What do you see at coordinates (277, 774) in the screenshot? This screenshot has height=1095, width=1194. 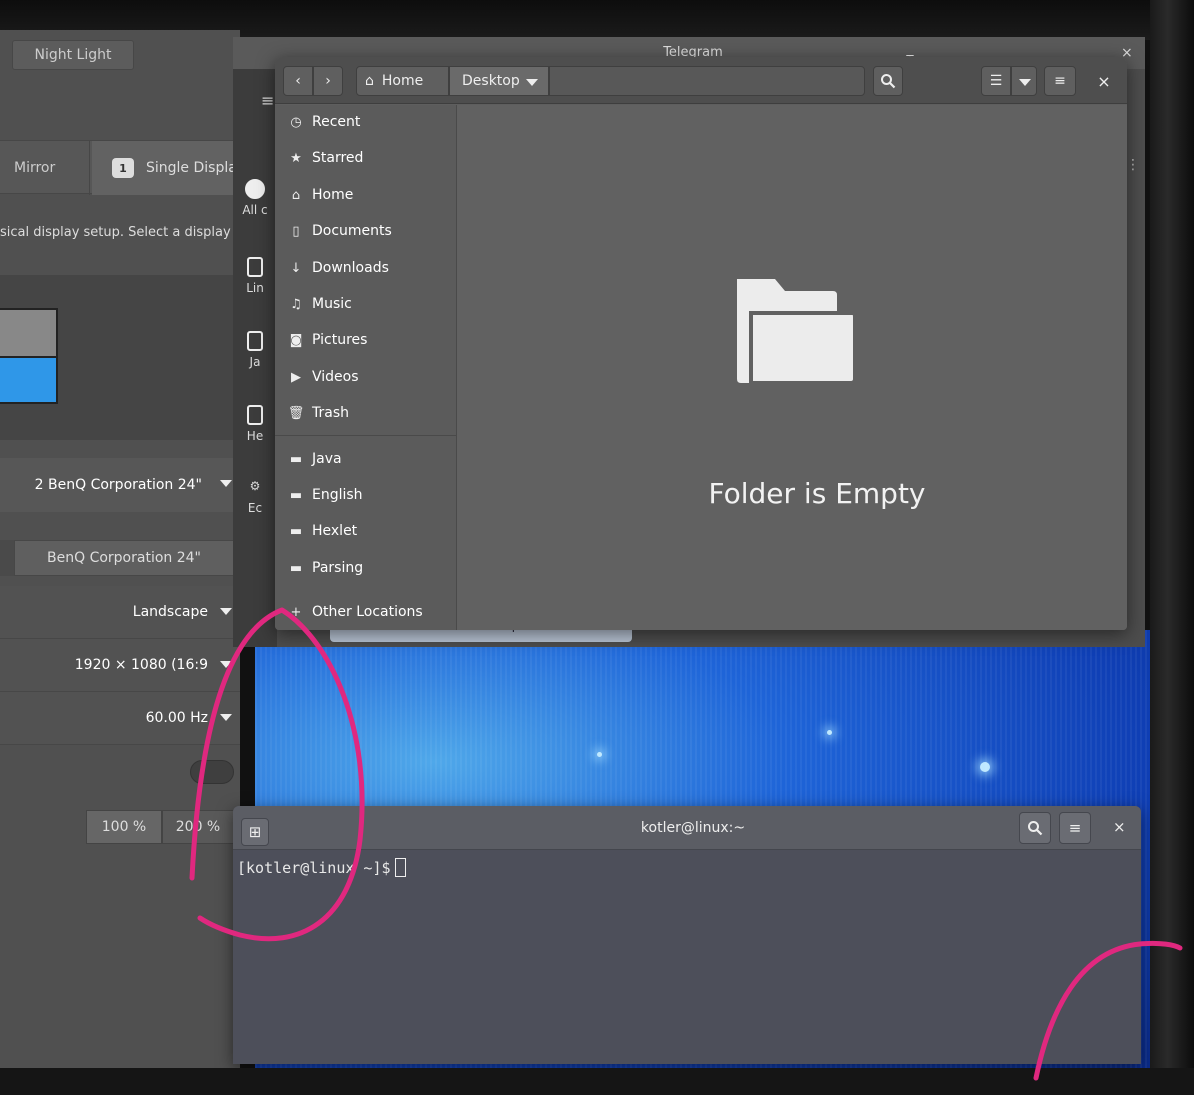 I see `annotation-circle-mark` at bounding box center [277, 774].